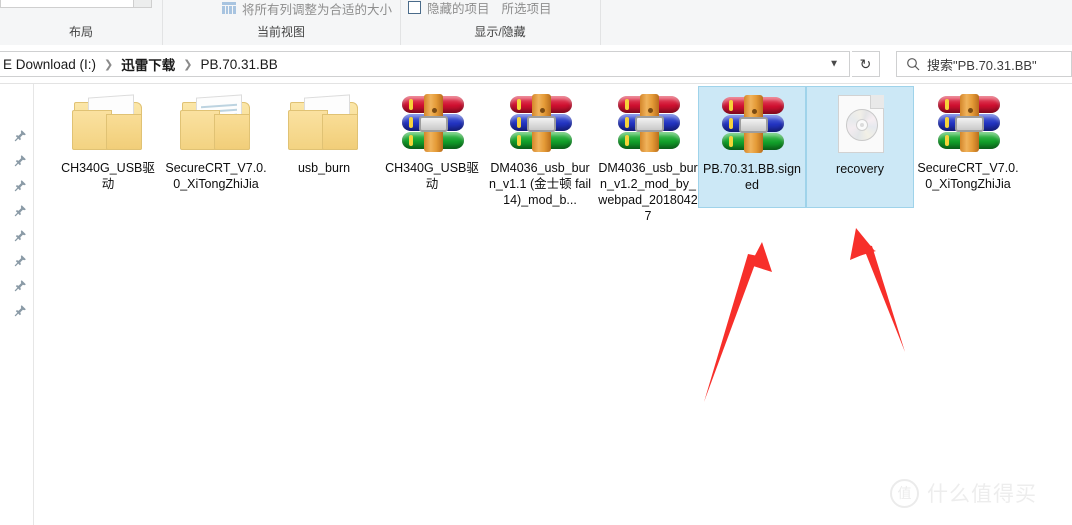 The width and height of the screenshot is (1072, 525). What do you see at coordinates (280, 32) in the screenshot?
I see `group-label-current-view: 当前视图` at bounding box center [280, 32].